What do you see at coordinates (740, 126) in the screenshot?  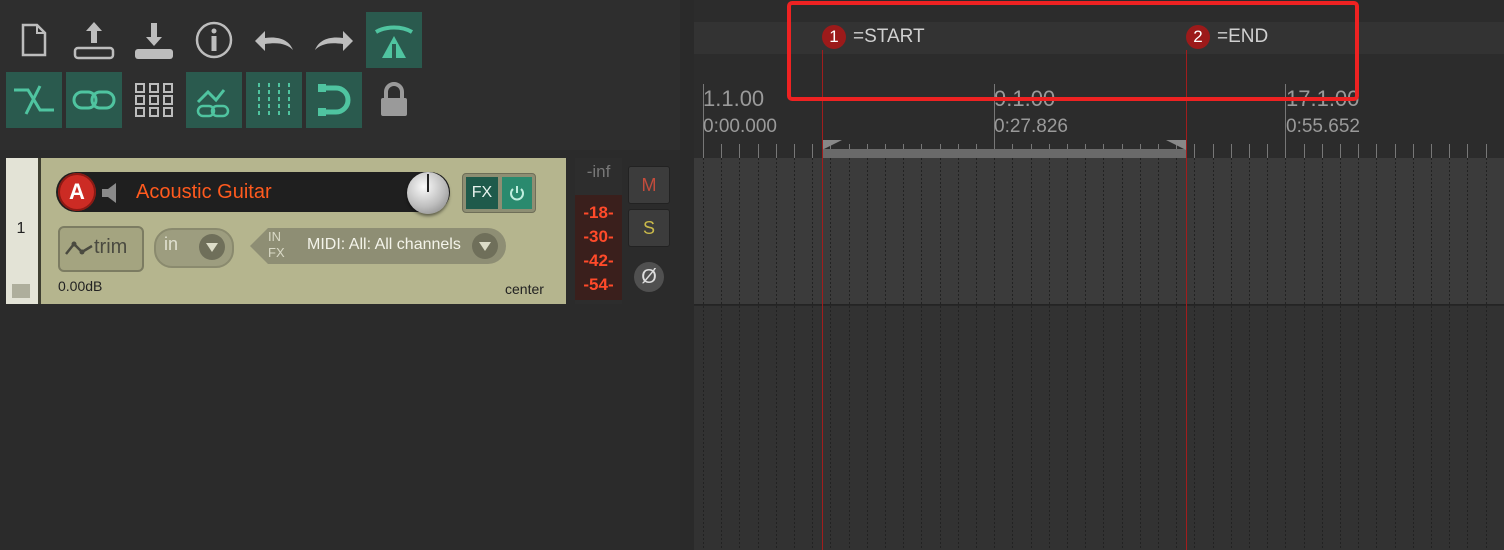 I see `ruler-time: 0:00.000` at bounding box center [740, 126].